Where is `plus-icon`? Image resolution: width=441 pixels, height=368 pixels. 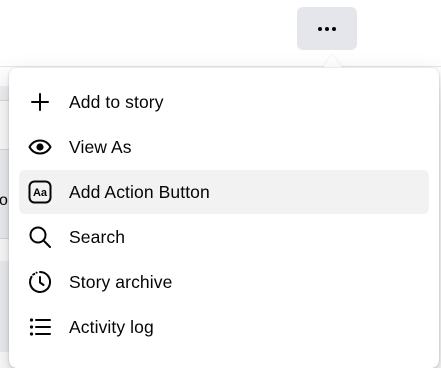
plus-icon is located at coordinates (40, 102).